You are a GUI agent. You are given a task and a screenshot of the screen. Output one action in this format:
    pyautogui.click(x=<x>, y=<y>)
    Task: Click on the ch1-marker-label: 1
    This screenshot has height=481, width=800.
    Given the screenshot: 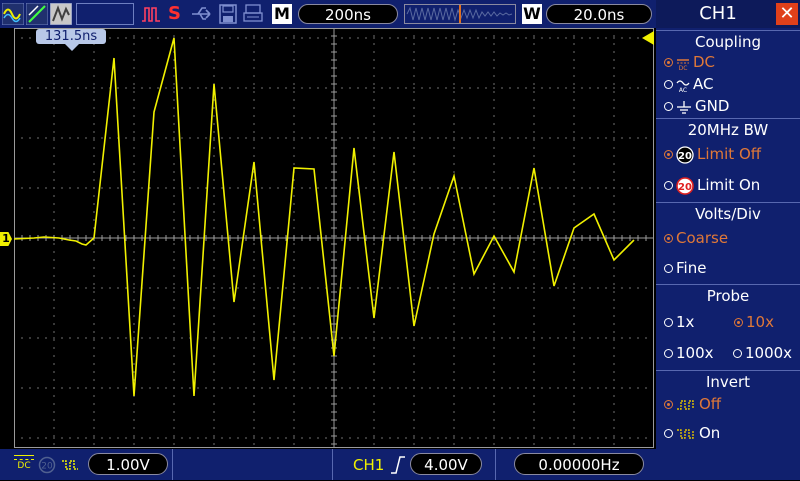 What is the action you would take?
    pyautogui.click(x=6, y=238)
    